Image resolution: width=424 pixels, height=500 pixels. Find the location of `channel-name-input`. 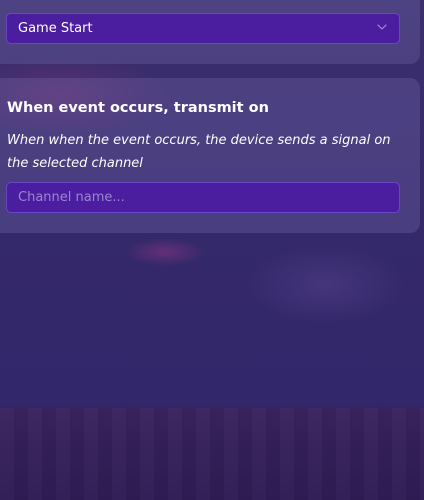

channel-name-input is located at coordinates (203, 197).